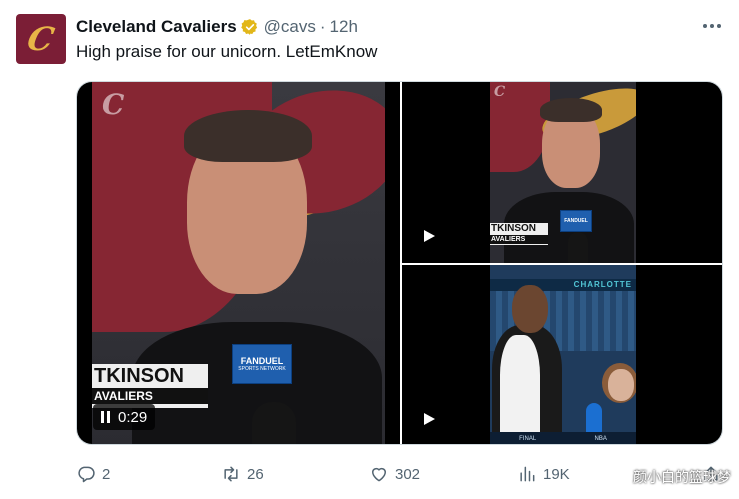 The height and width of the screenshot is (499, 739). Describe the element at coordinates (344, 27) in the screenshot. I see `timestamp: 12h` at that location.